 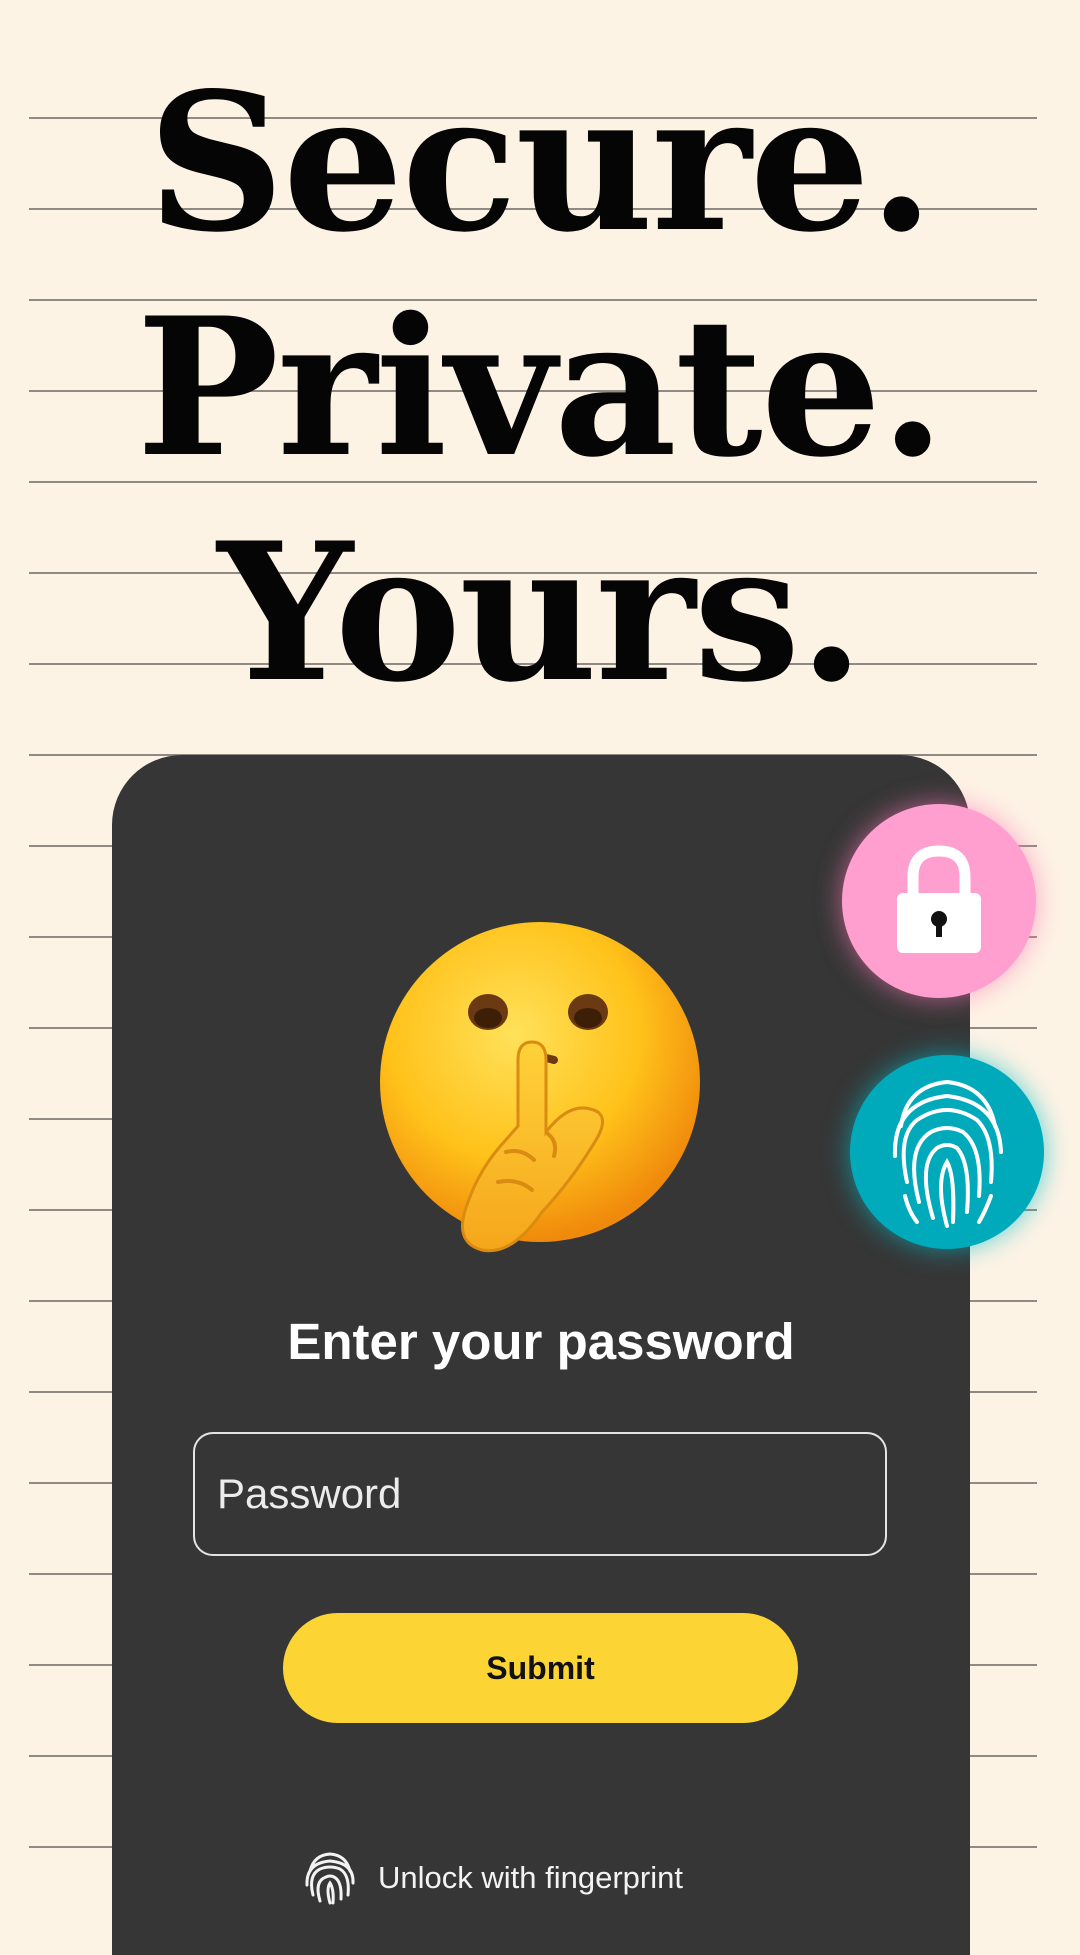 I want to click on fingerprint-small-icon, so click(x=330, y=1878).